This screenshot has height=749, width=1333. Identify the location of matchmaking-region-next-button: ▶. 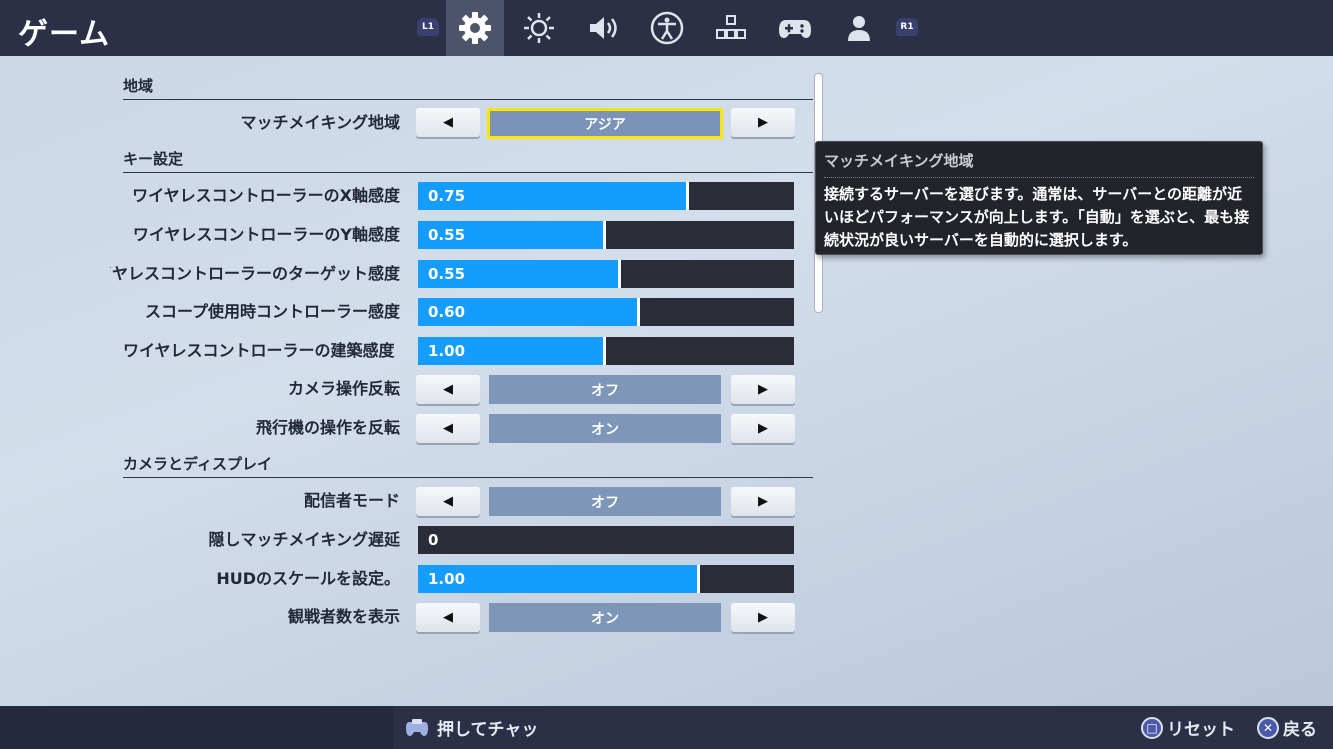
(763, 122).